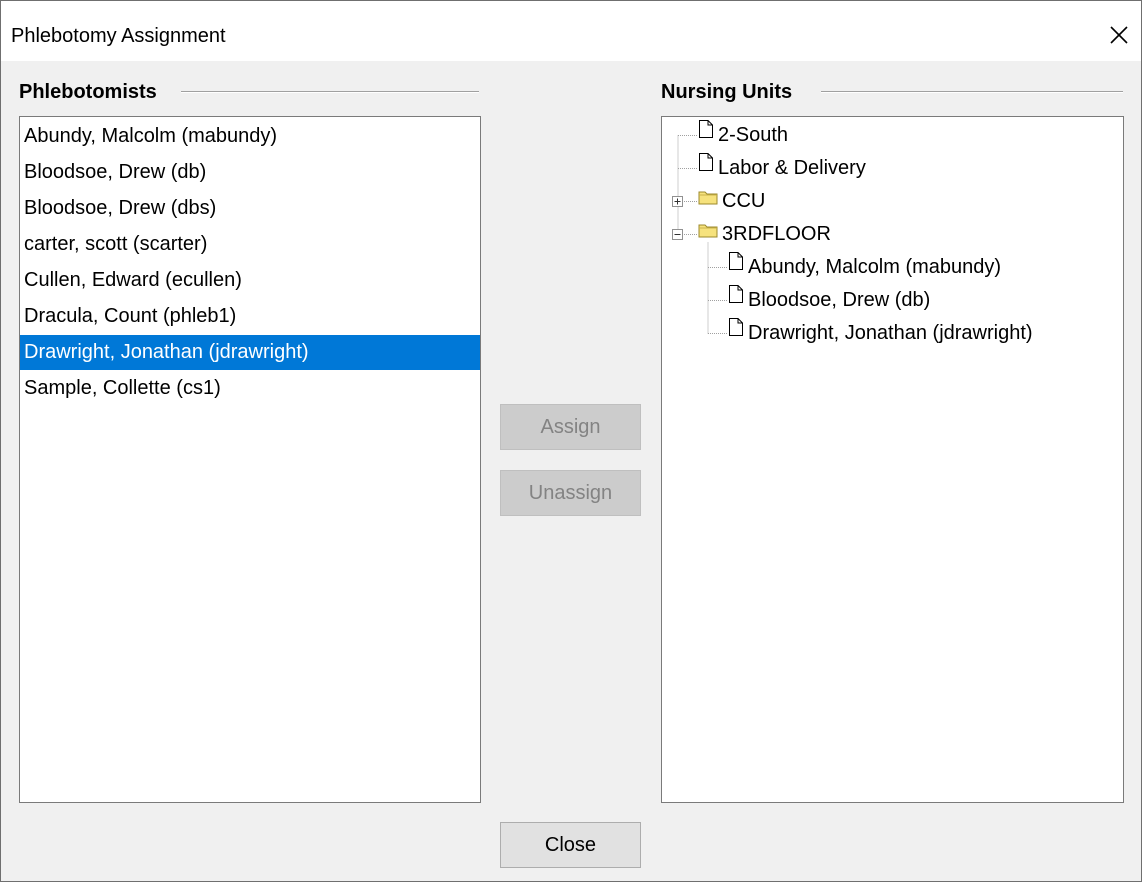  Describe the element at coordinates (890, 333) in the screenshot. I see `tree-node-label: Drawright, Jonathan (jdrawright)` at that location.